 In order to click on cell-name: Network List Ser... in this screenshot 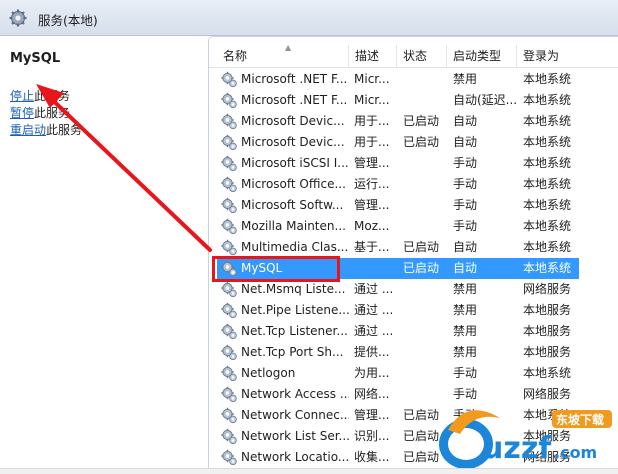, I will do `click(295, 436)`.